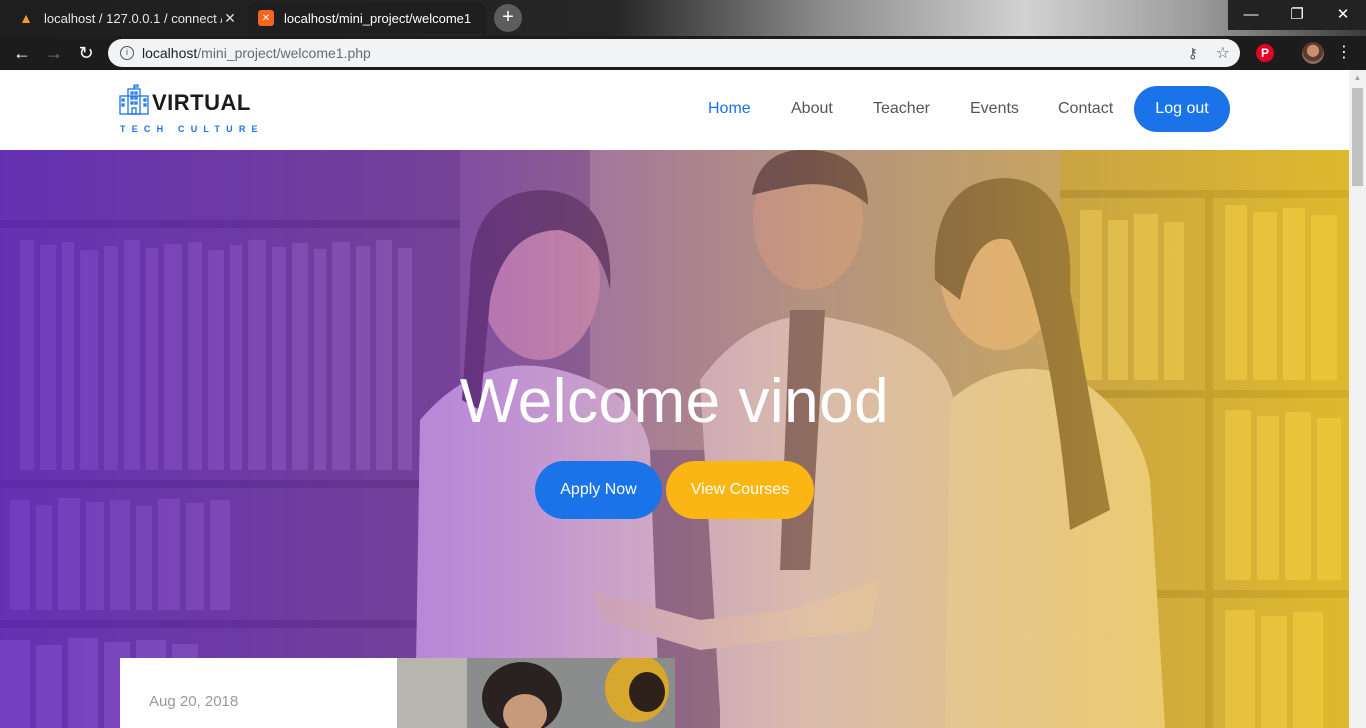 This screenshot has width=1366, height=728. Describe the element at coordinates (192, 129) in the screenshot. I see `logo-tagline: TECH CULTURE` at that location.